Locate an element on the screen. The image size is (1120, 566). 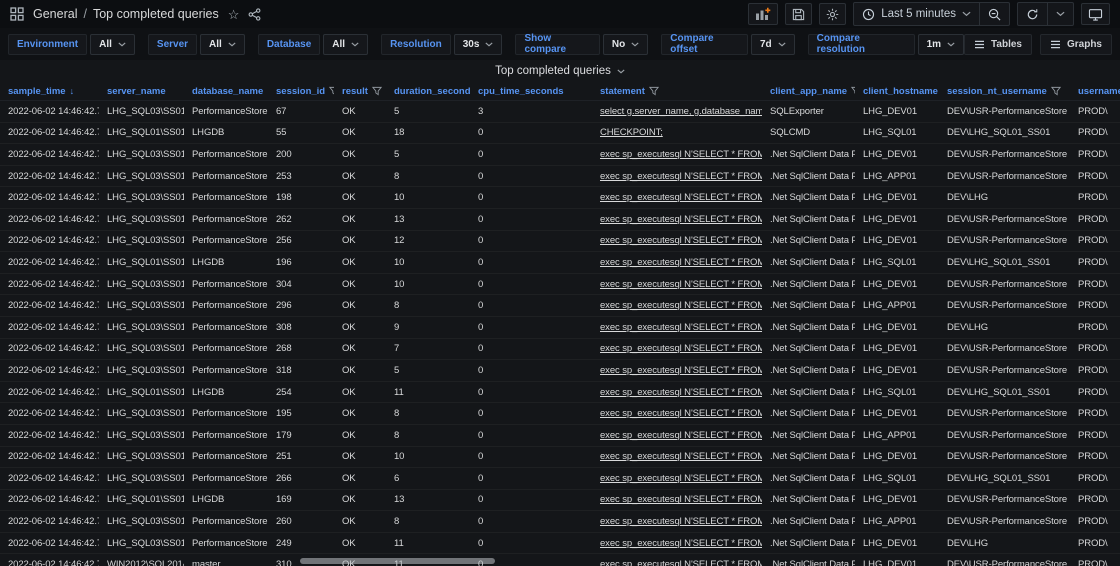
horizontal-scrollbar-thumb is located at coordinates (397, 561).